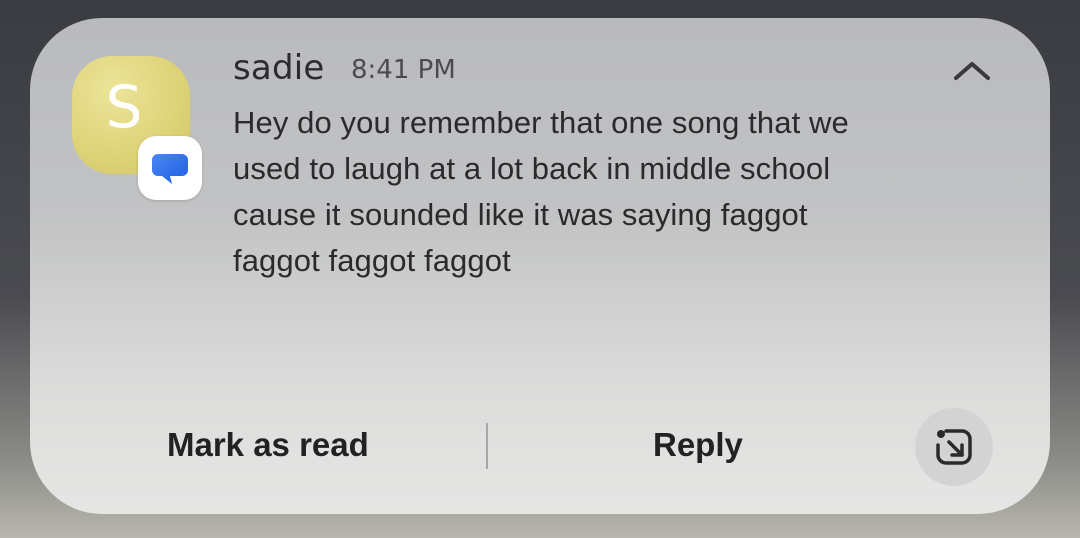  I want to click on messages-app-badge, so click(170, 168).